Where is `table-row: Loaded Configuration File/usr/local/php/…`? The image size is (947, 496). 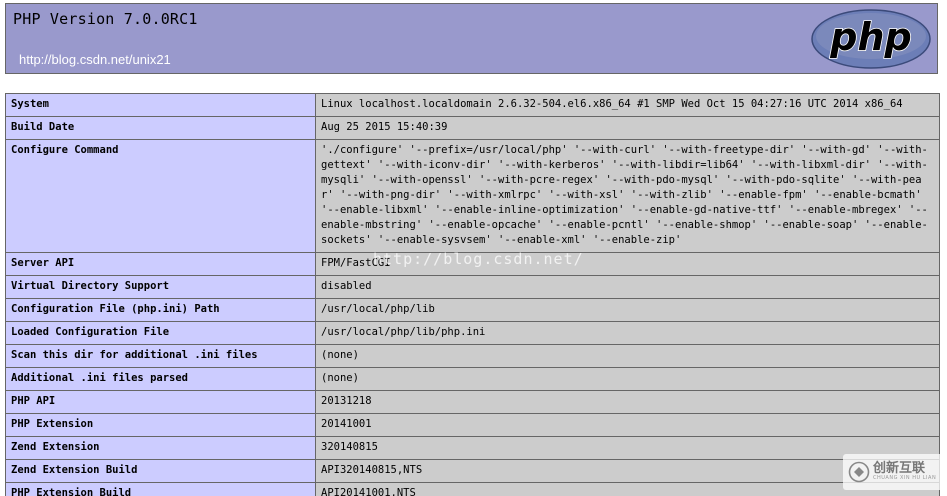
table-row: Loaded Configuration File/usr/local/php/… is located at coordinates (472, 333).